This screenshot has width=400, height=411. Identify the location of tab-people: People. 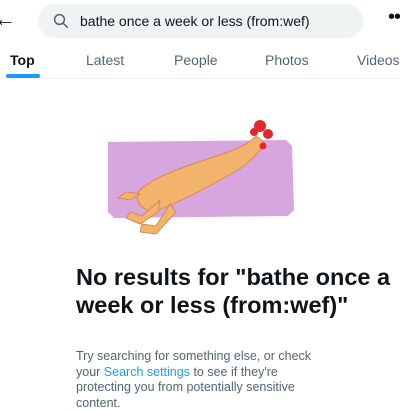
(196, 60).